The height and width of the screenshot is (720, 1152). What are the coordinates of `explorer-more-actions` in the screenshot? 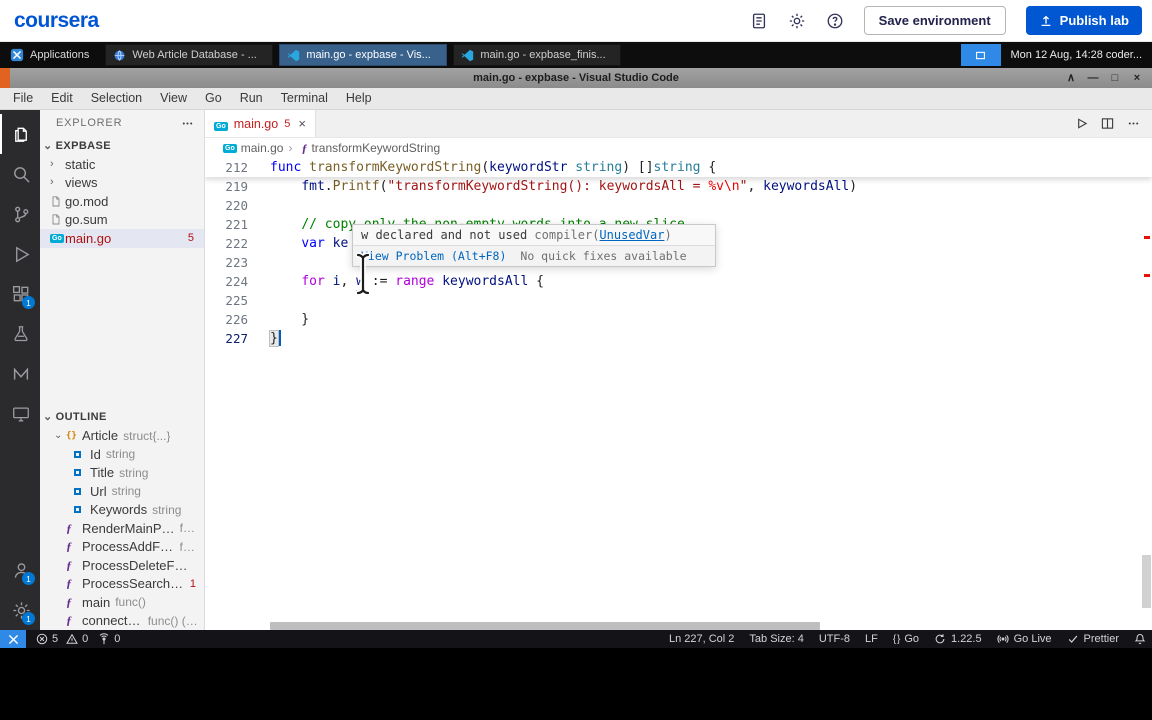 It's located at (187, 123).